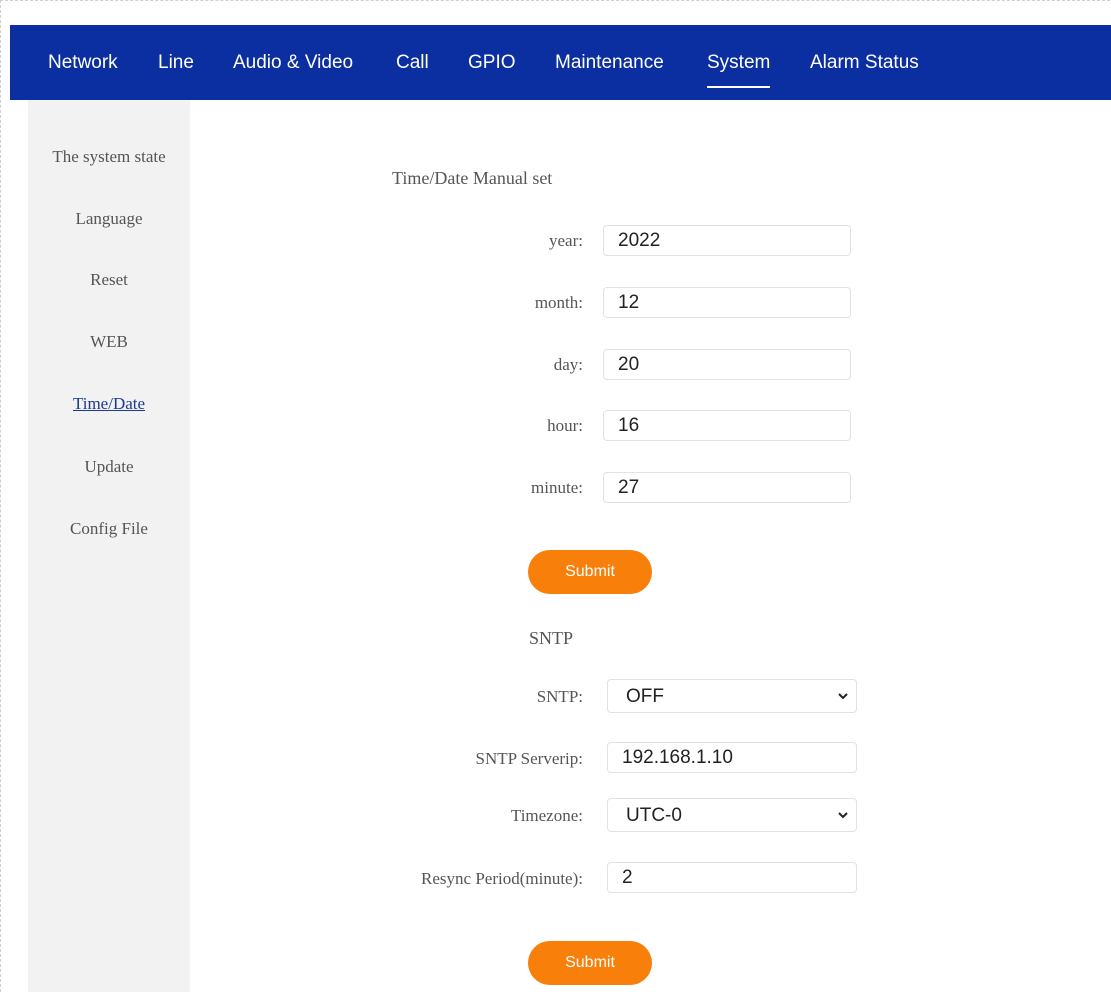  I want to click on nav-system: System, so click(739, 62).